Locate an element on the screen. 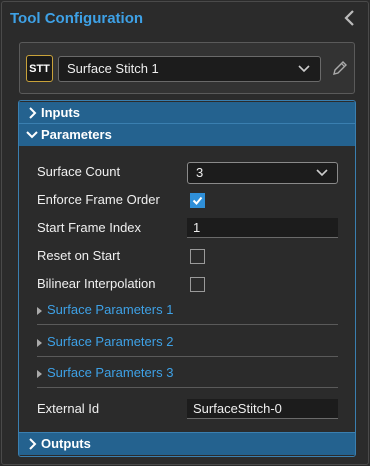 This screenshot has width=370, height=466. surface-parameters-3-label: Surface Parameters 3 is located at coordinates (110, 372).